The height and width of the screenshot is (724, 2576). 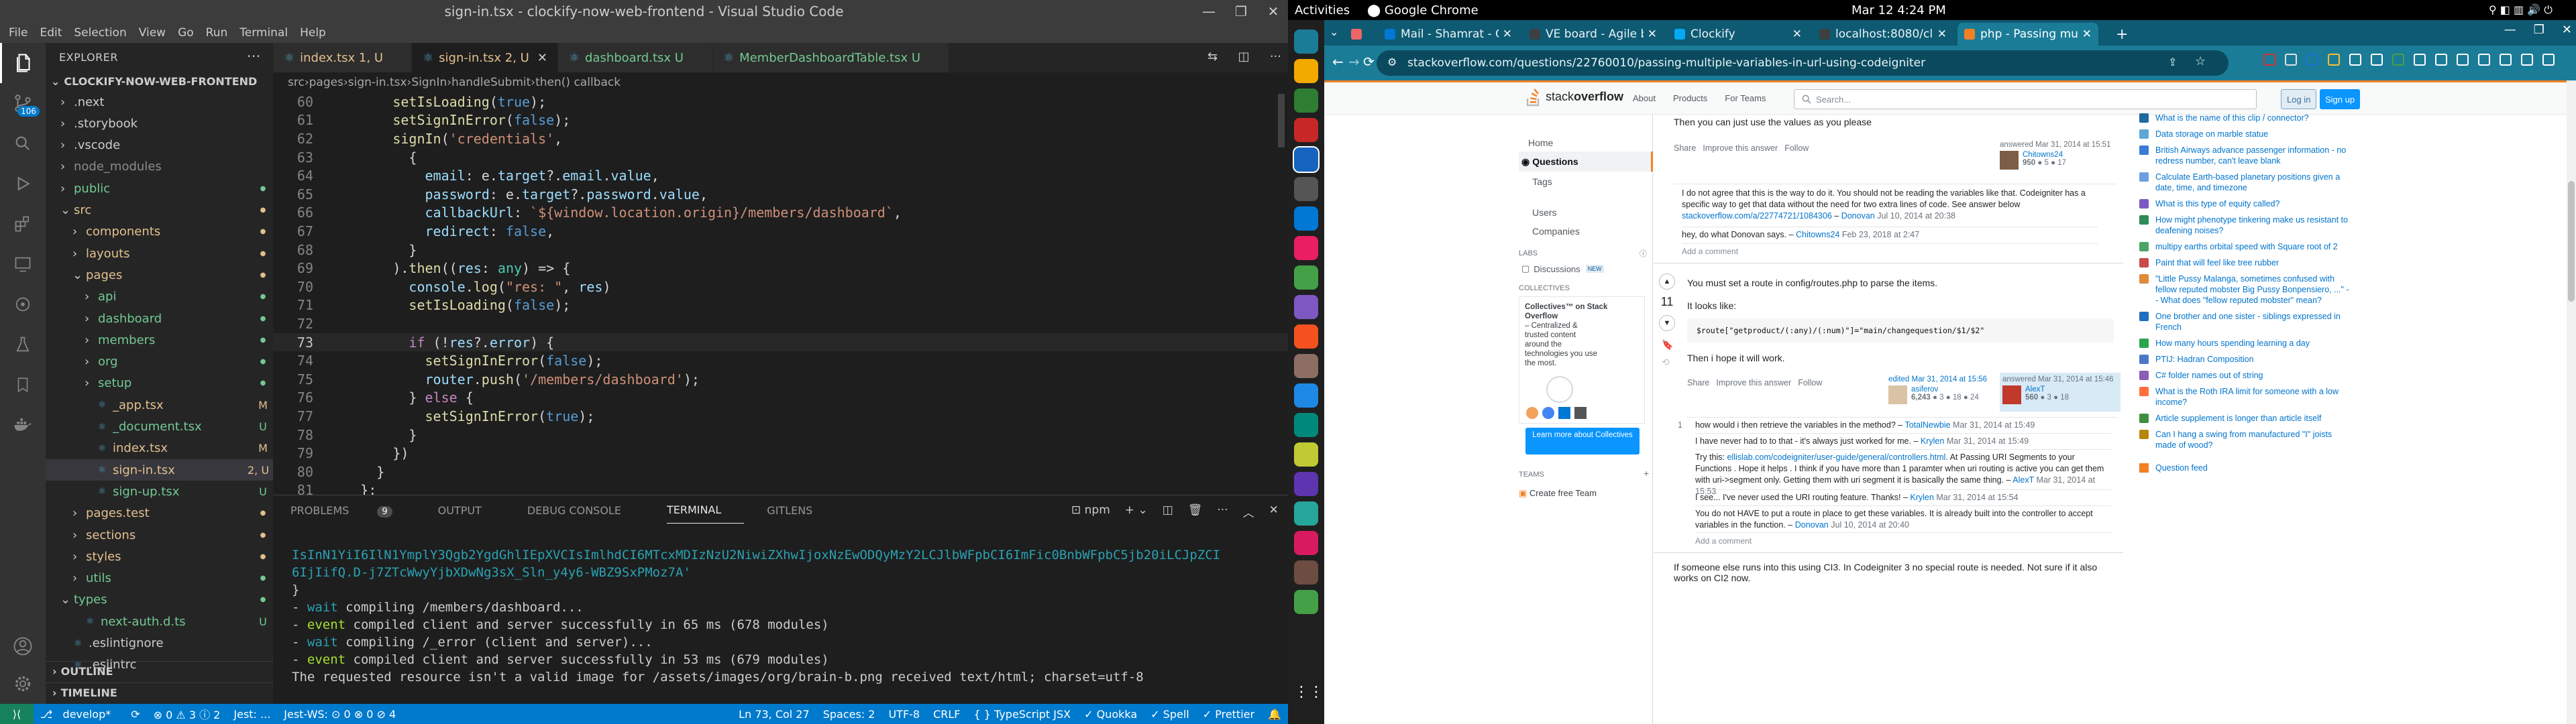 What do you see at coordinates (217, 33) in the screenshot?
I see `menu-item-run: Run` at bounding box center [217, 33].